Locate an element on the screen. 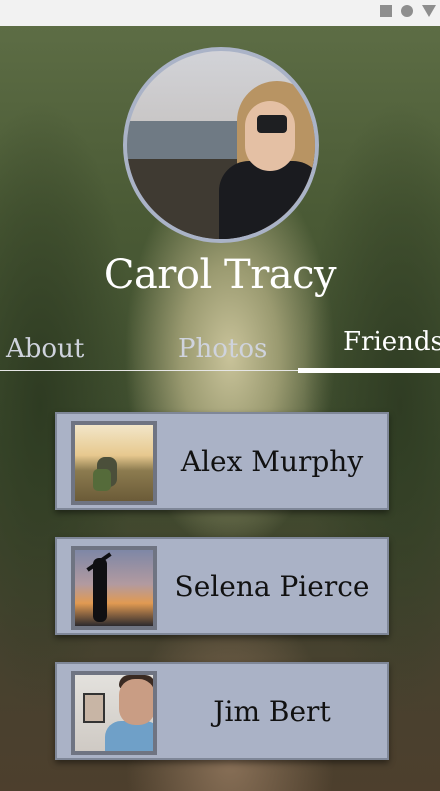  status-bar is located at coordinates (220, 13).